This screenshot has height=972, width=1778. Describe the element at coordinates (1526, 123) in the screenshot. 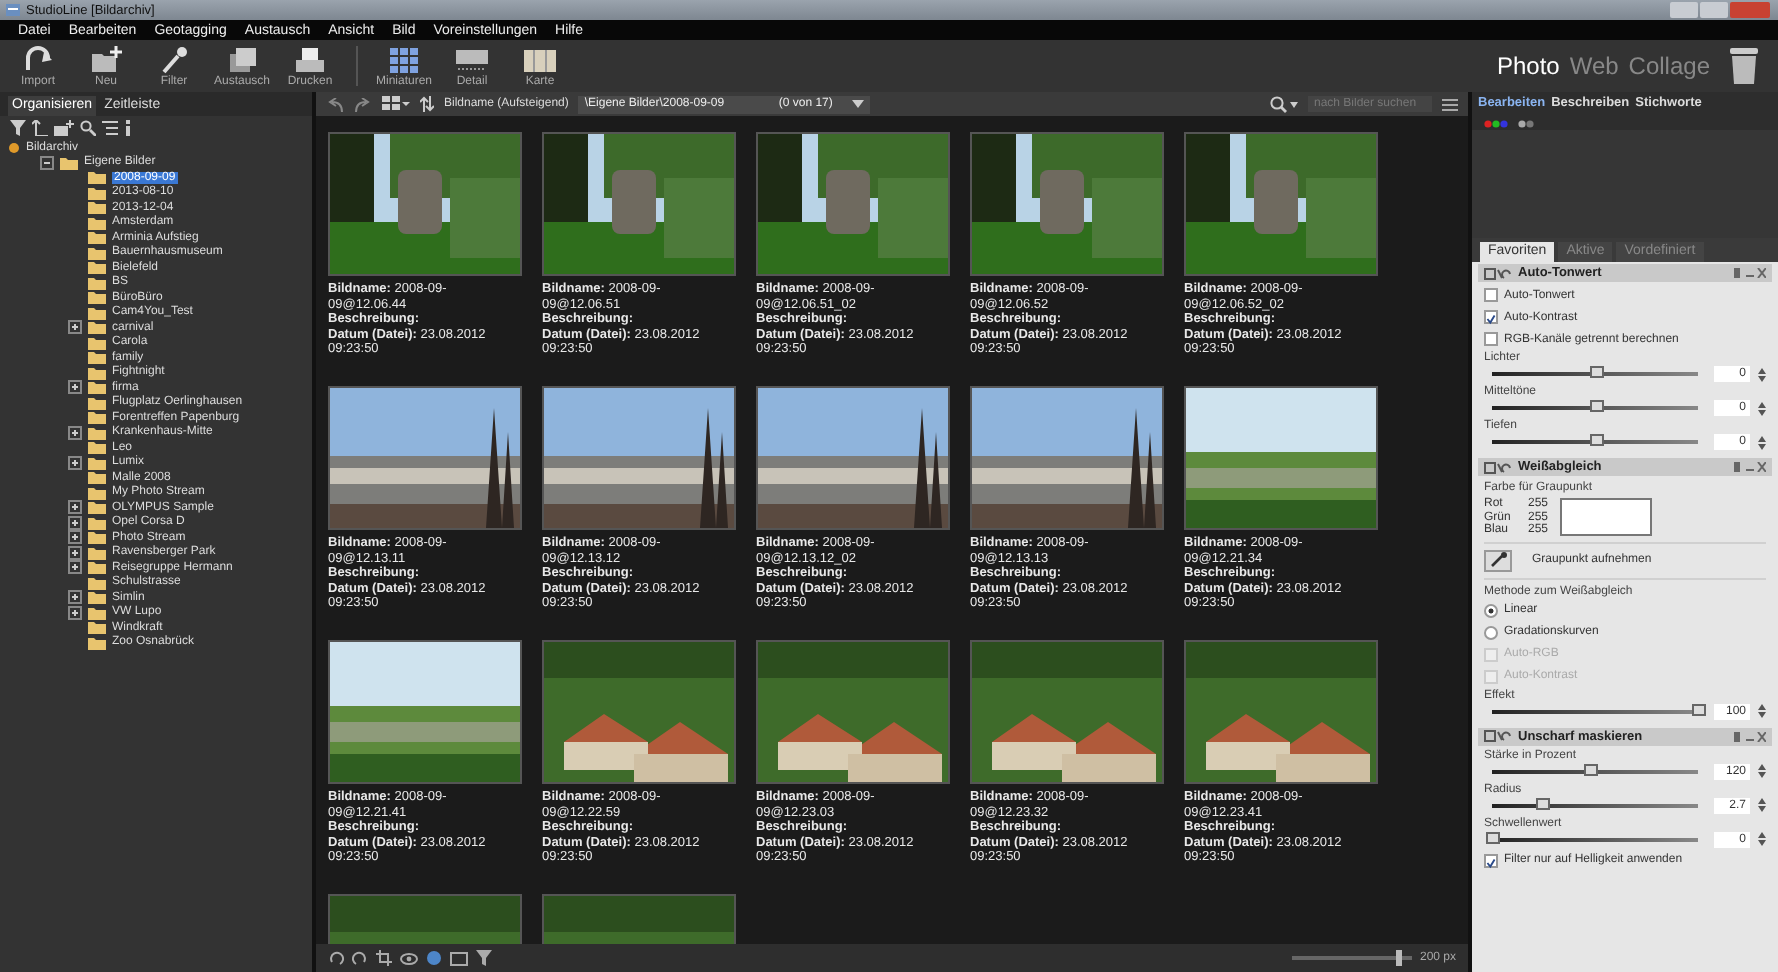

I see `contrast-icon` at that location.